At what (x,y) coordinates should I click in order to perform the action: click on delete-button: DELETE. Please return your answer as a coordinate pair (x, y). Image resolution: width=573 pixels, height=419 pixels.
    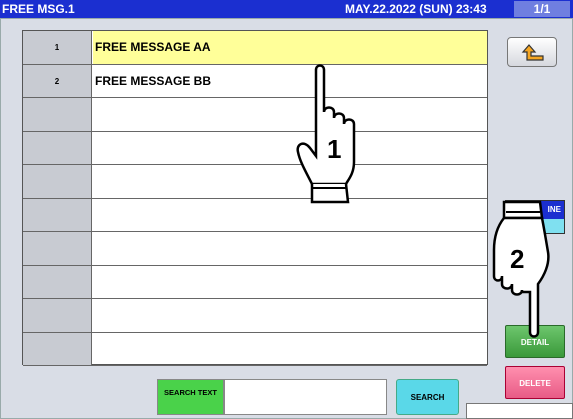
    Looking at the image, I should click on (535, 382).